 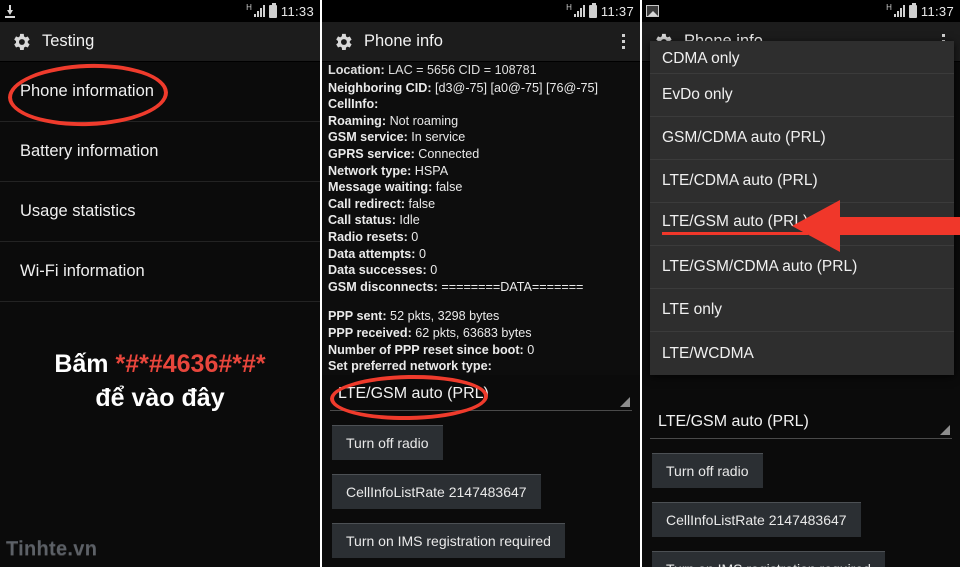 What do you see at coordinates (744, 137) in the screenshot?
I see `dropdown-option-label: GSM/CDMA auto (PRL)` at bounding box center [744, 137].